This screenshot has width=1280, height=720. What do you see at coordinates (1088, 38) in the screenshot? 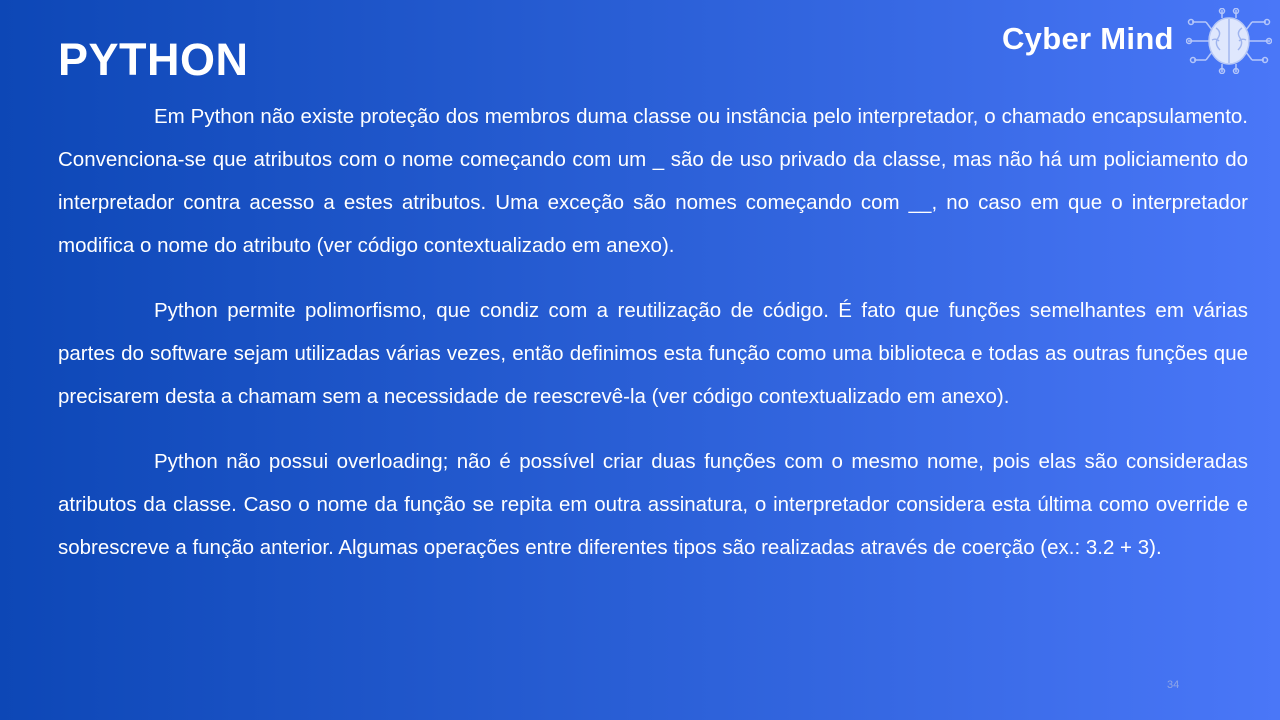
I see `logo-text: Cyber Mind` at bounding box center [1088, 38].